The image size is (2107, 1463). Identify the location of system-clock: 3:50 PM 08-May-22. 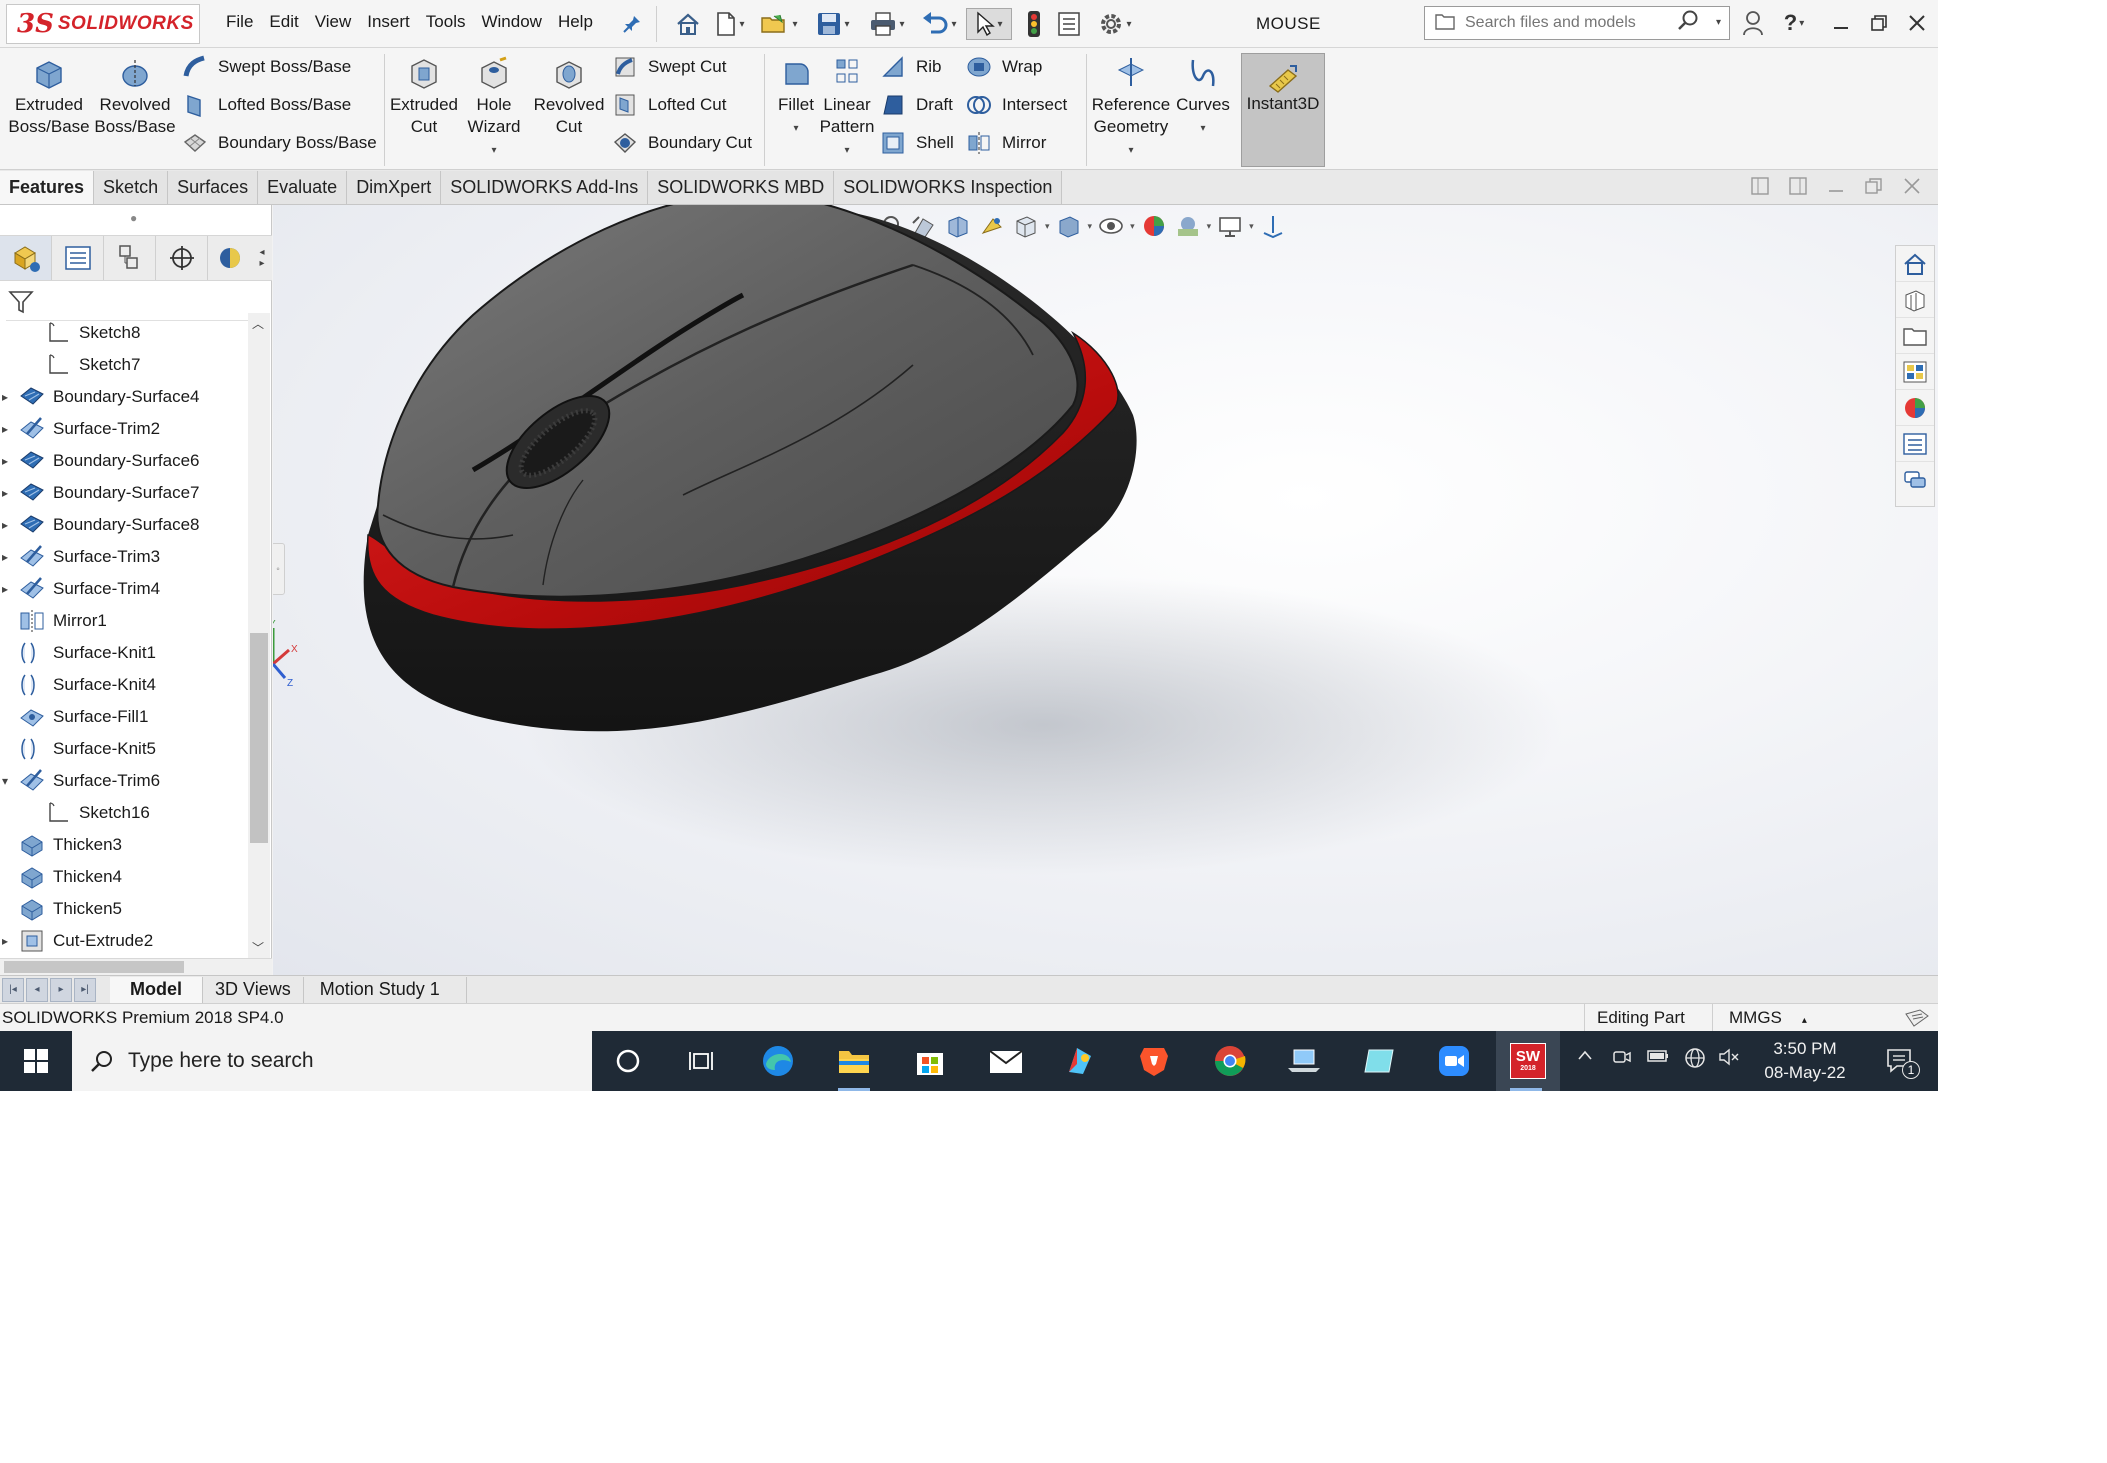
(1805, 1061).